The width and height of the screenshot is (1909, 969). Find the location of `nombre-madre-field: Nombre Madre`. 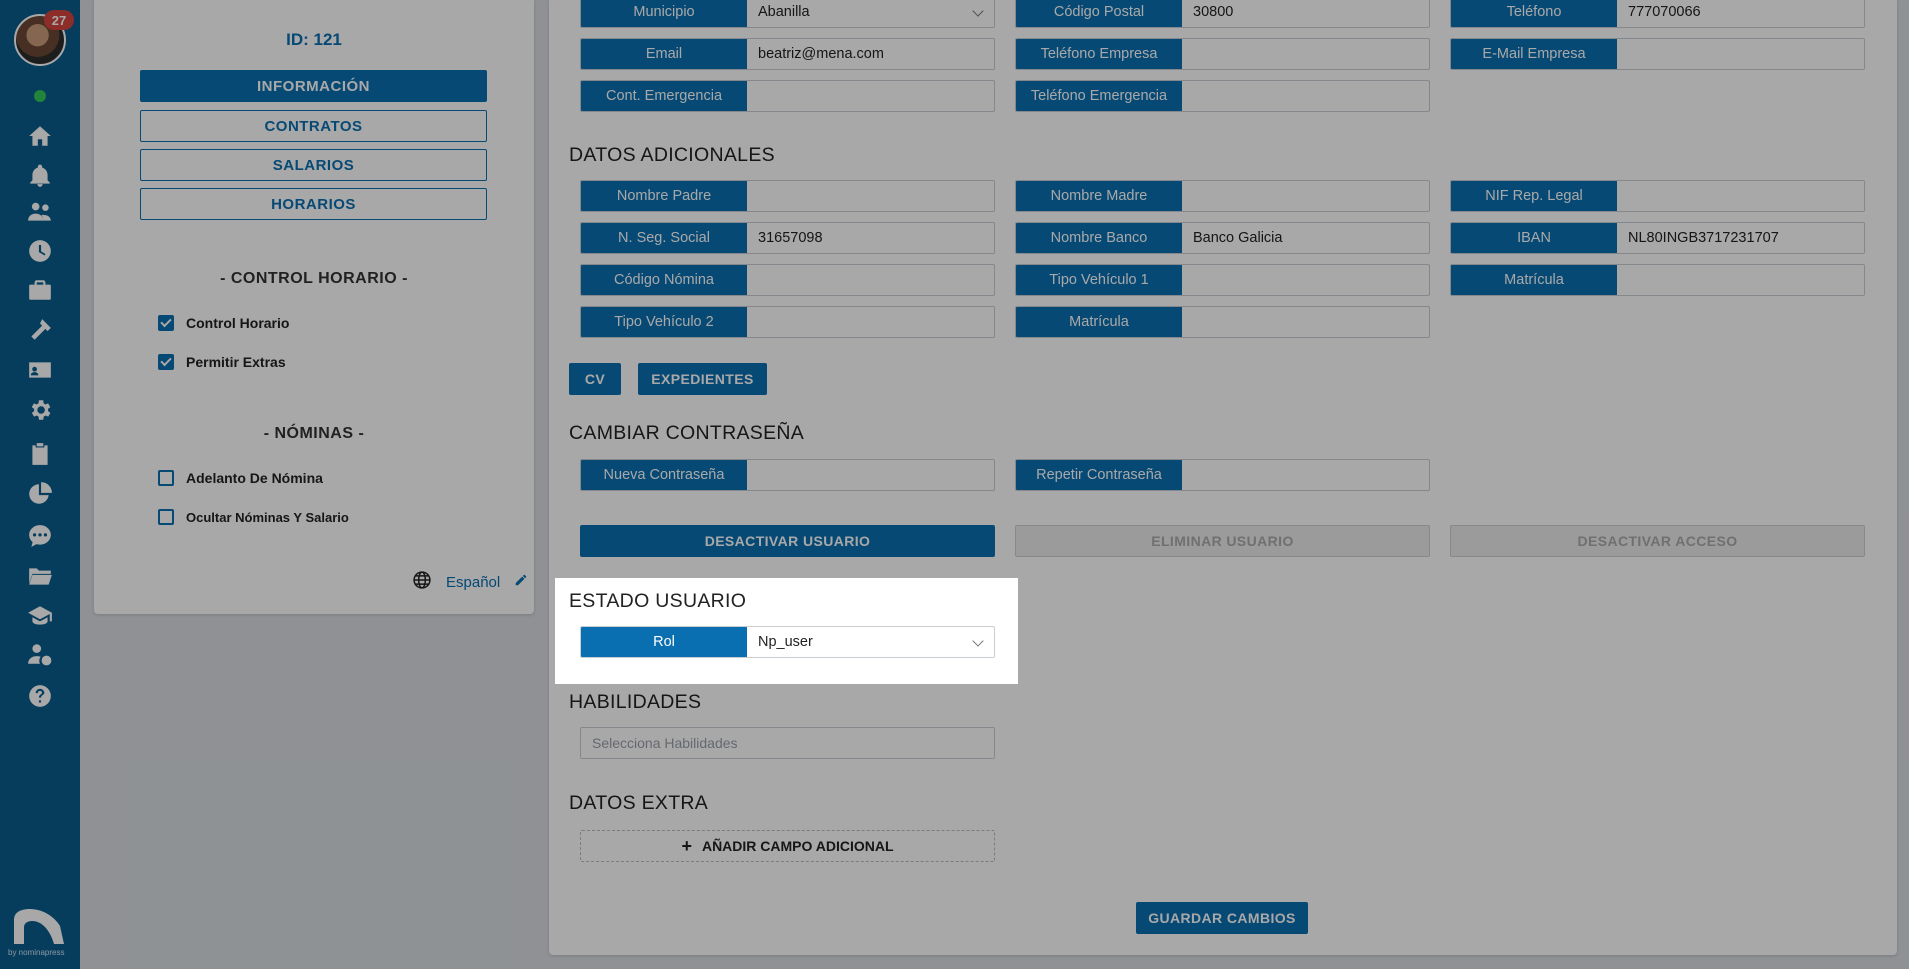

nombre-madre-field: Nombre Madre is located at coordinates (1222, 196).